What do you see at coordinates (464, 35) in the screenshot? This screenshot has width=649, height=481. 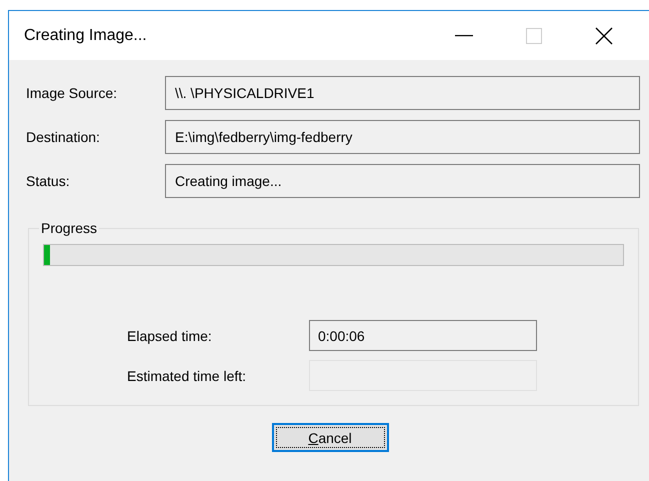 I see `minimize-icon` at bounding box center [464, 35].